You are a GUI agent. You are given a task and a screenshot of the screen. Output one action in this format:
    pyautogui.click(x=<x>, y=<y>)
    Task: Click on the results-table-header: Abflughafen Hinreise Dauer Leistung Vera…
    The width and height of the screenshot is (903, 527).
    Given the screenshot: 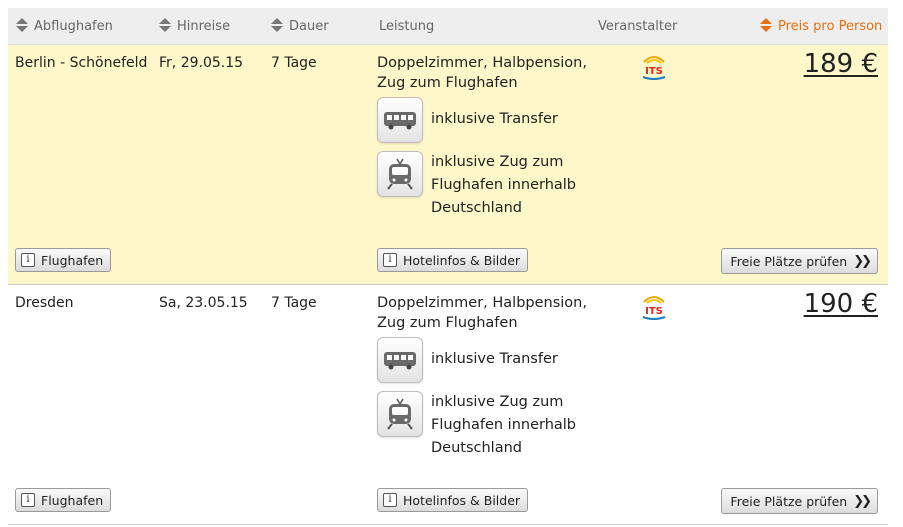 What is the action you would take?
    pyautogui.click(x=448, y=26)
    